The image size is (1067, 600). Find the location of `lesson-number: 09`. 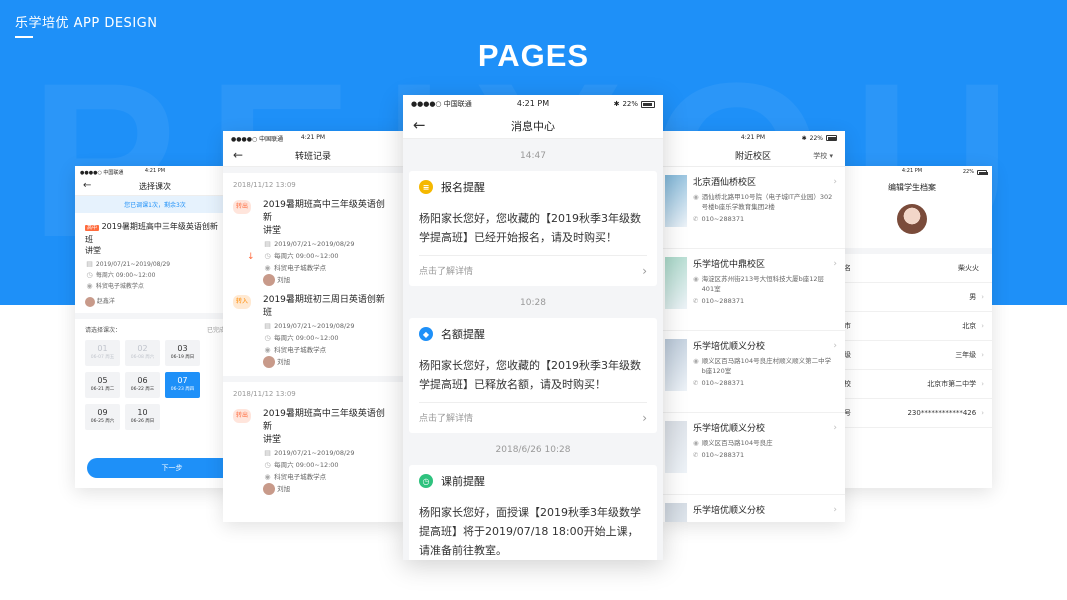

lesson-number: 09 is located at coordinates (102, 412).